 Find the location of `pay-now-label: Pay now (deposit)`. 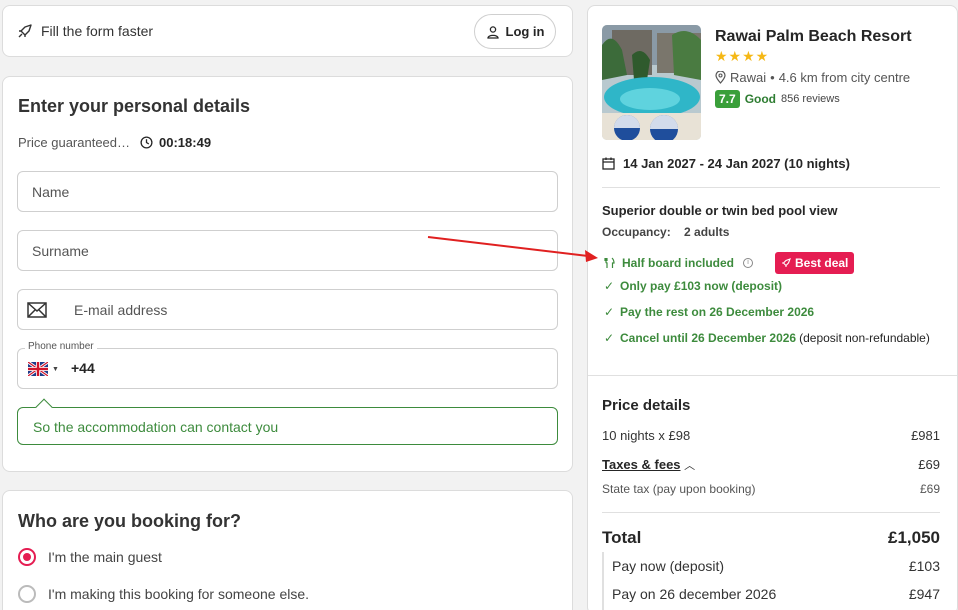

pay-now-label: Pay now (deposit) is located at coordinates (668, 566).